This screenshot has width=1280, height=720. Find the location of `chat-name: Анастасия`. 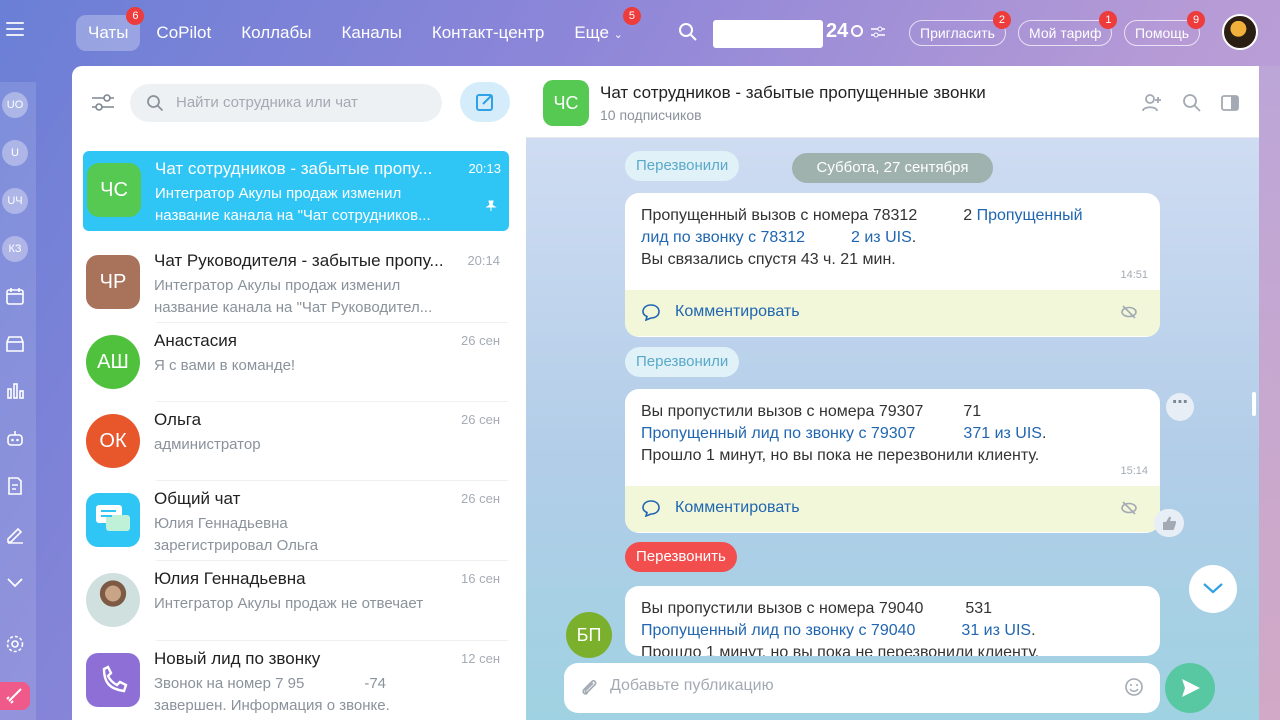

chat-name: Анастасия is located at coordinates (195, 340).